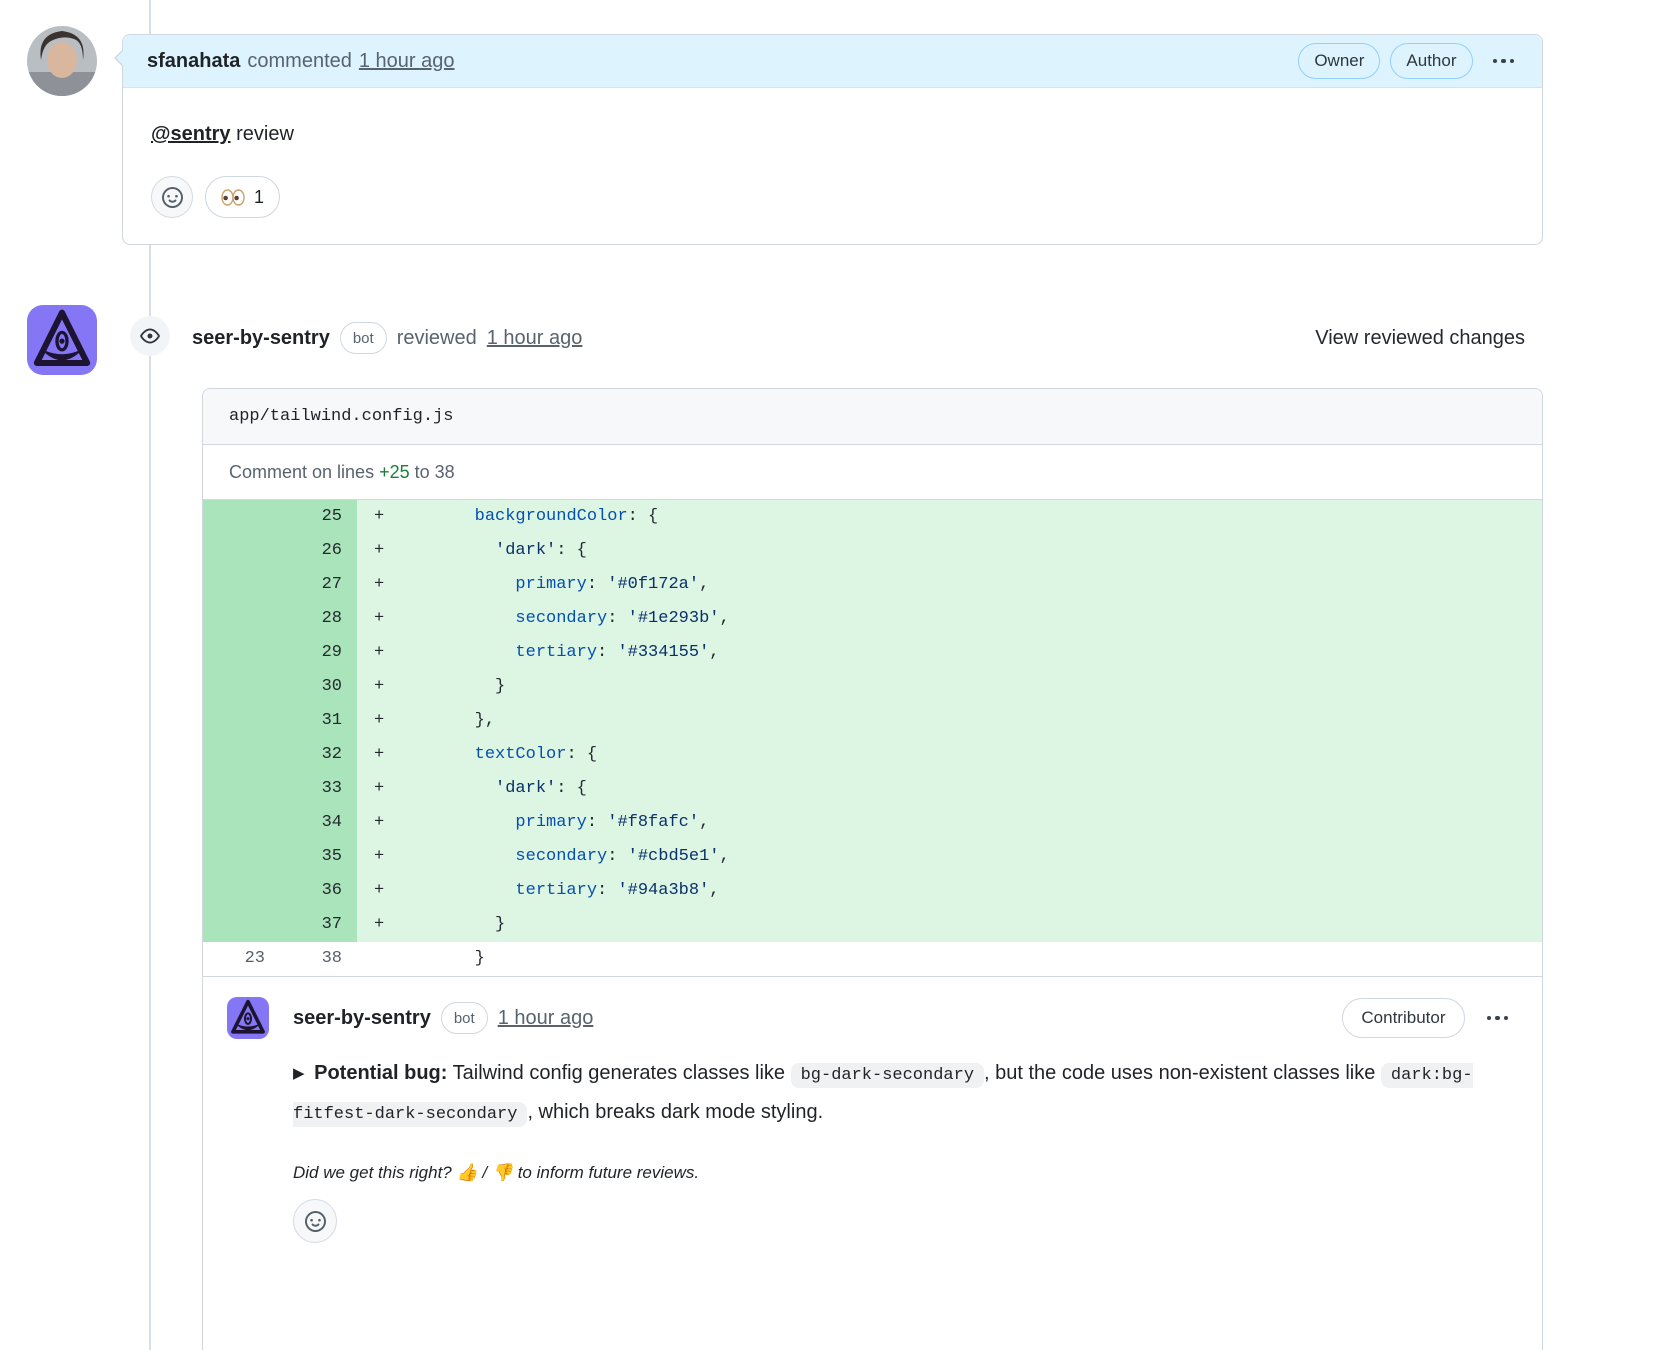 Image resolution: width=1672 pixels, height=1350 pixels. I want to click on add-reaction-button, so click(172, 197).